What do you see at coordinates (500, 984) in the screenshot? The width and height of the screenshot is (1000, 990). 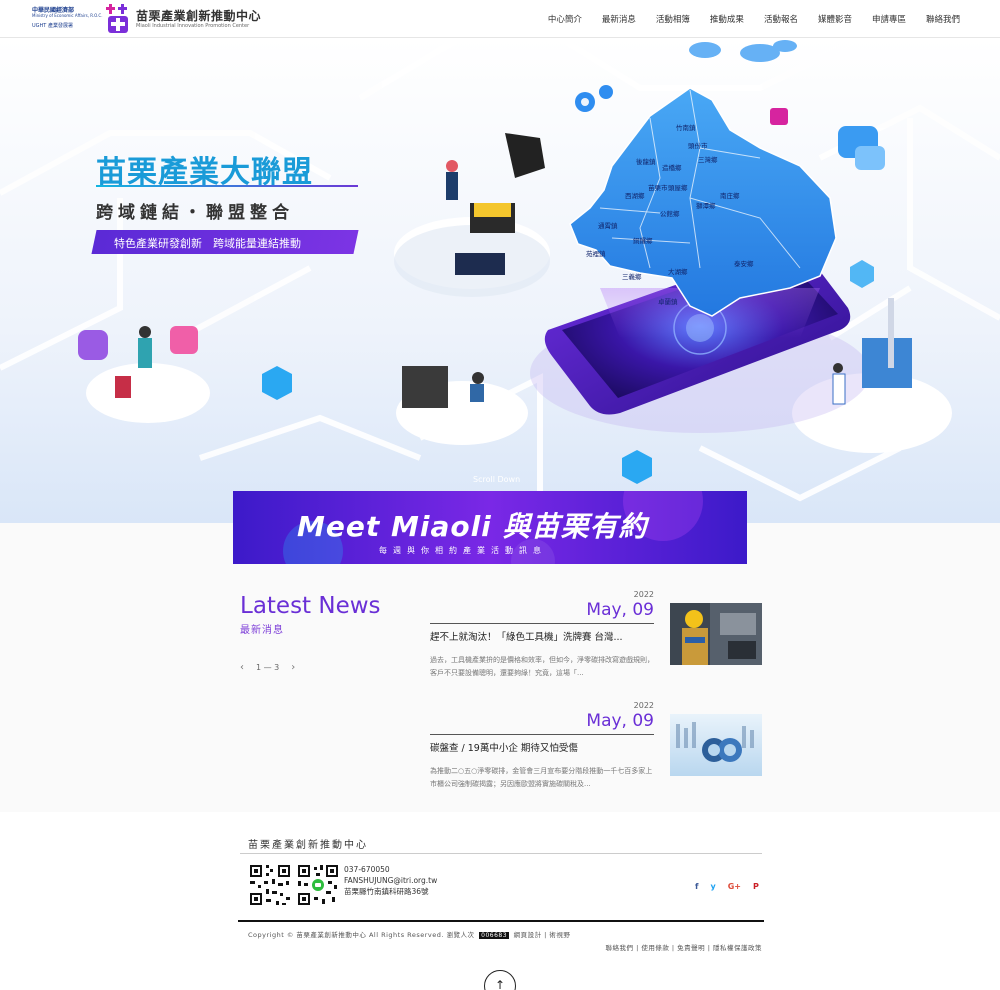 I see `arrow-up-icon: ↑` at bounding box center [500, 984].